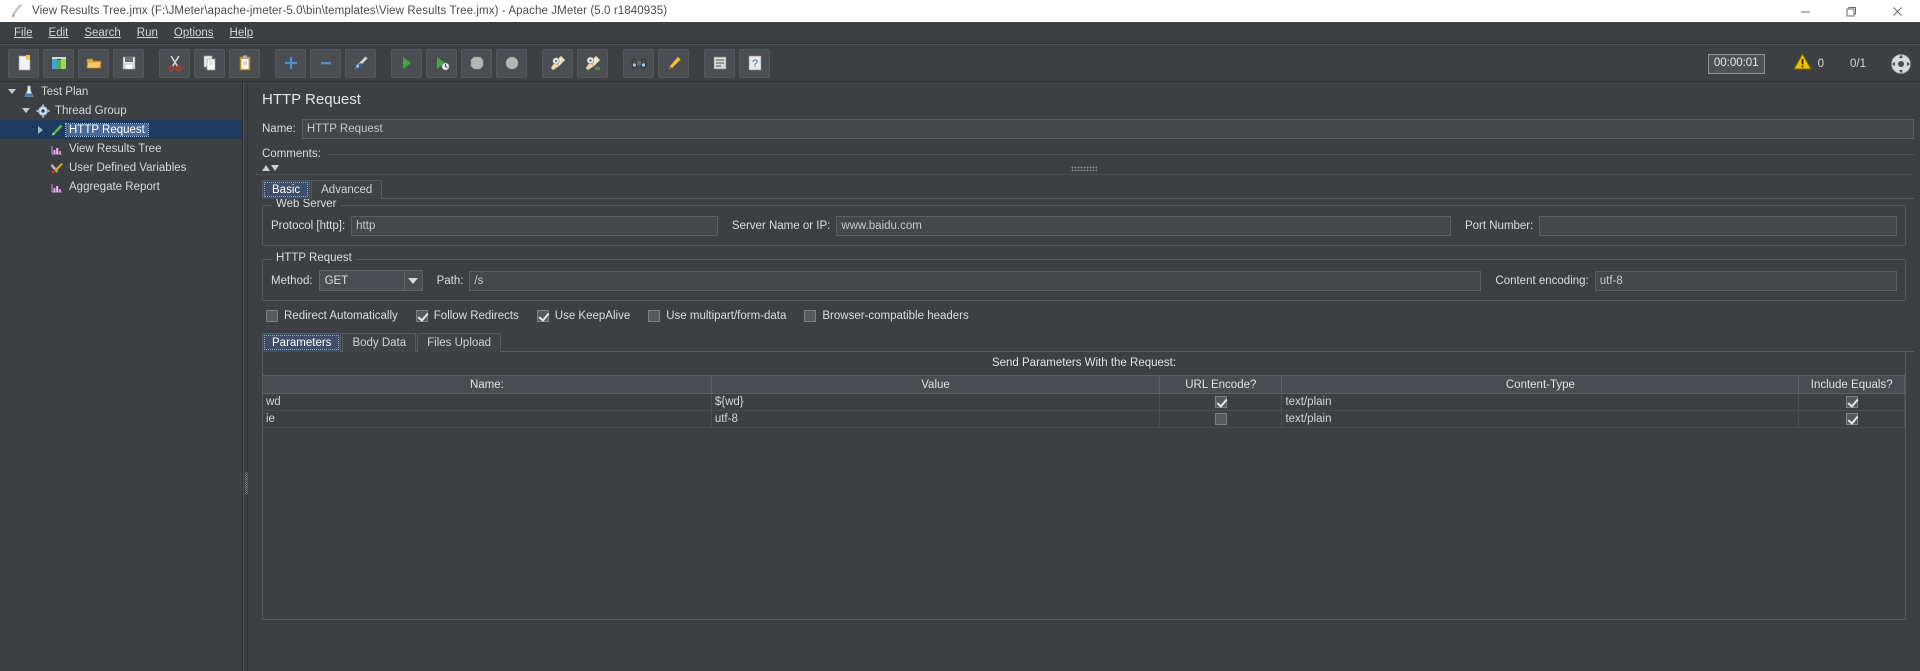 The width and height of the screenshot is (1920, 671). Describe the element at coordinates (487, 402) in the screenshot. I see `cell-name: wd` at that location.